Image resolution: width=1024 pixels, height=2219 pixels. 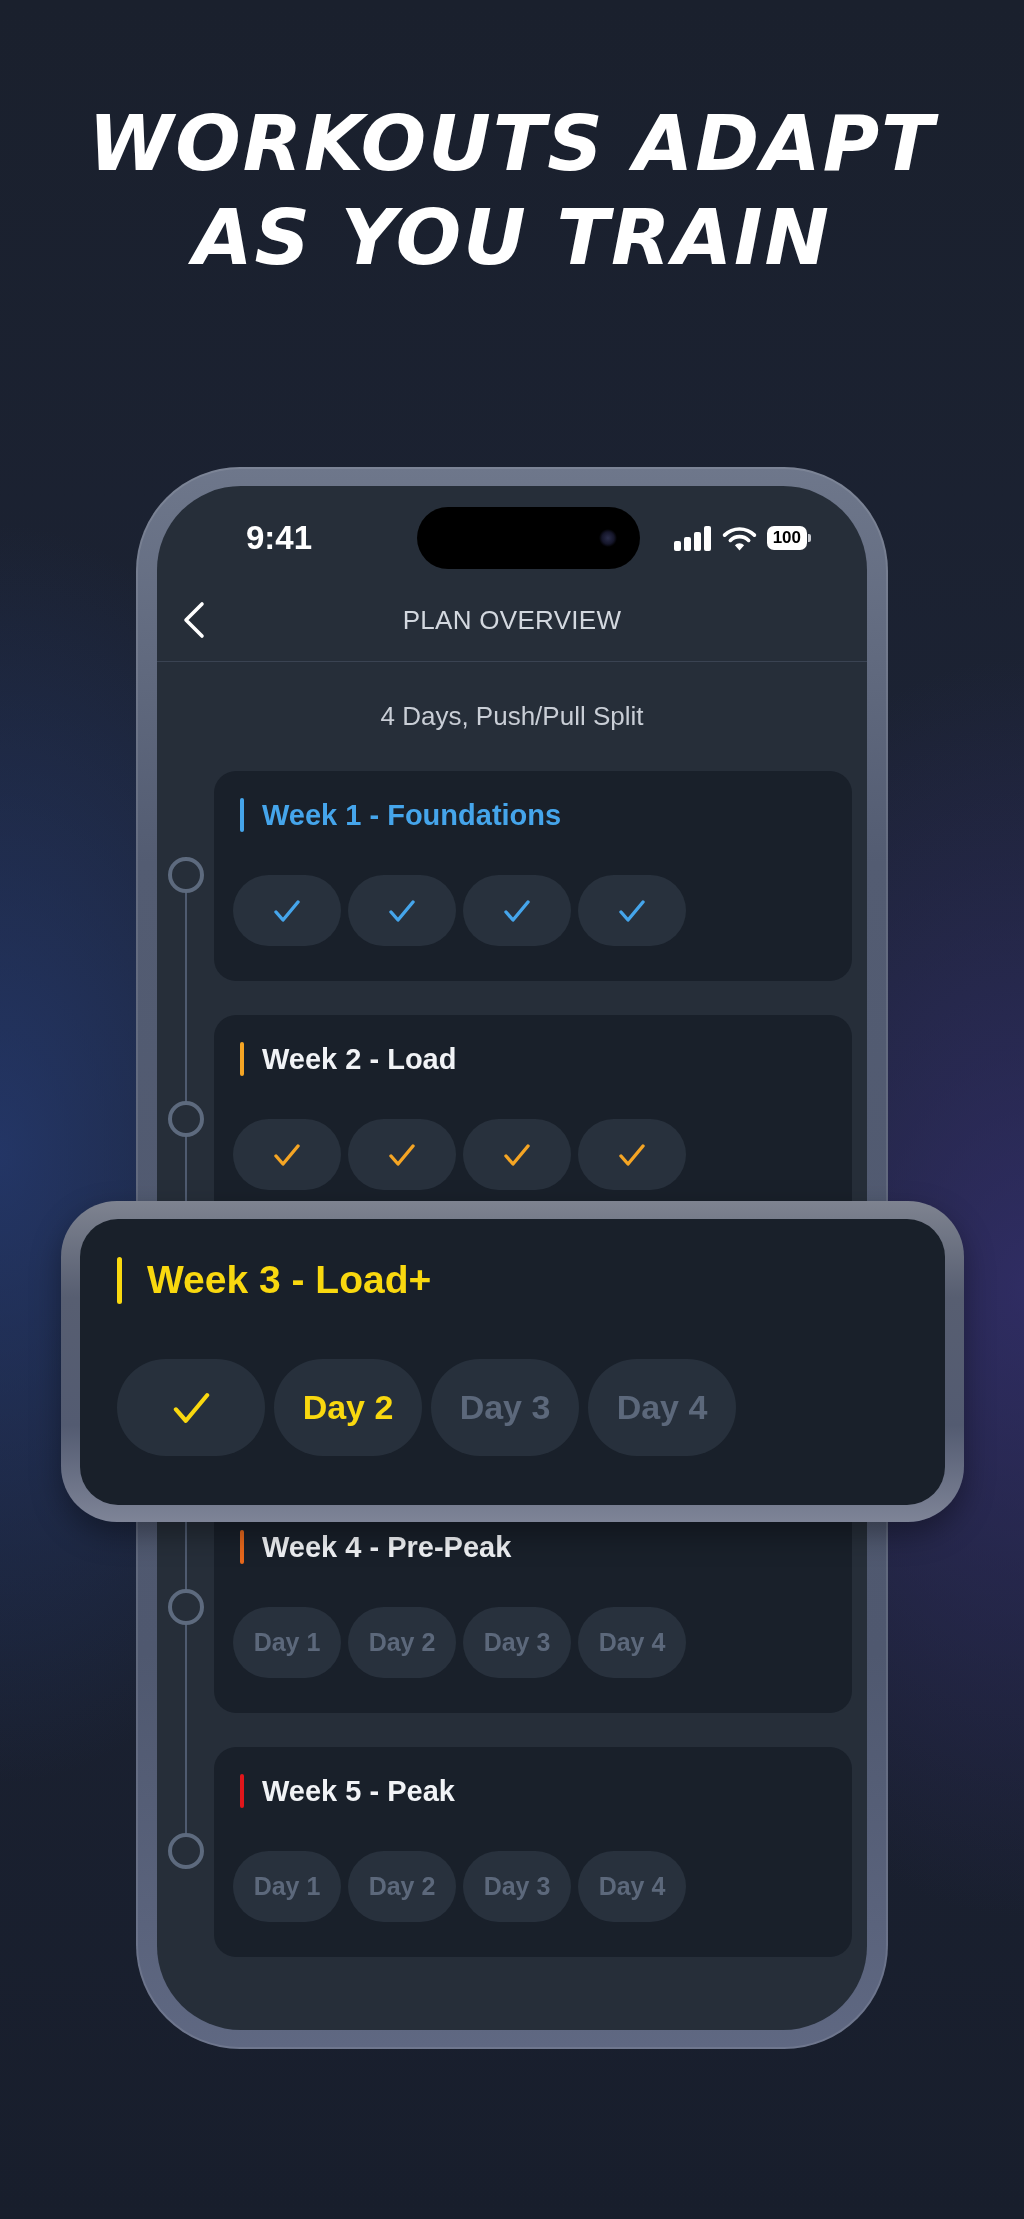 What do you see at coordinates (692, 538) in the screenshot?
I see `signal-icon` at bounding box center [692, 538].